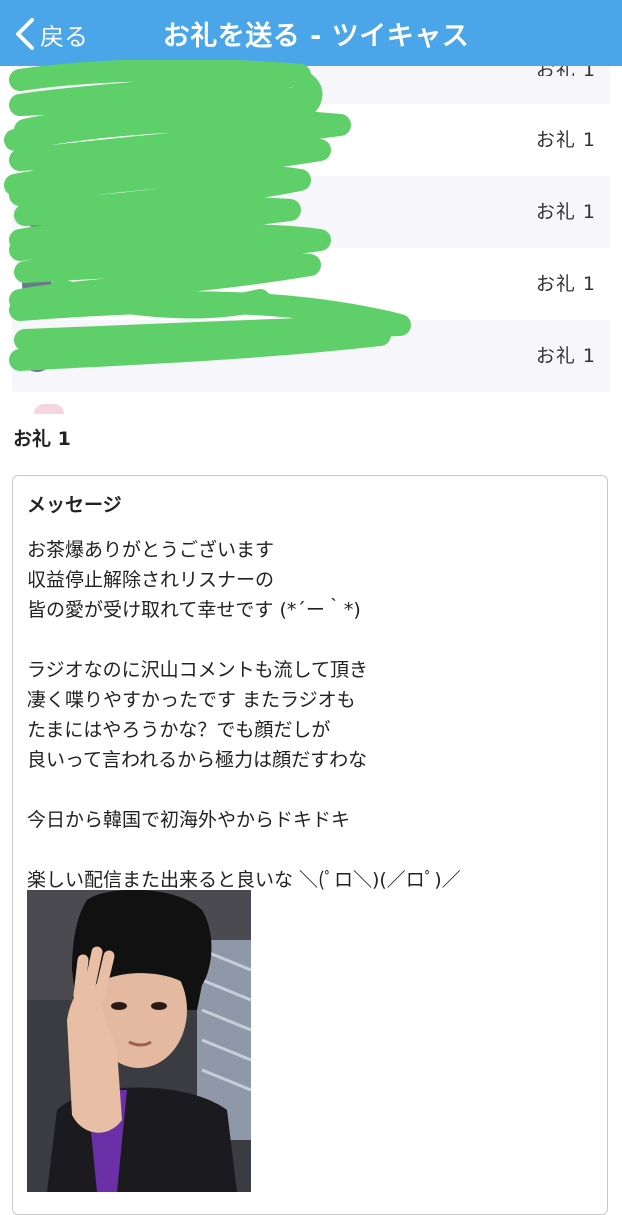  I want to click on message-heading: メッセージ, so click(74, 505).